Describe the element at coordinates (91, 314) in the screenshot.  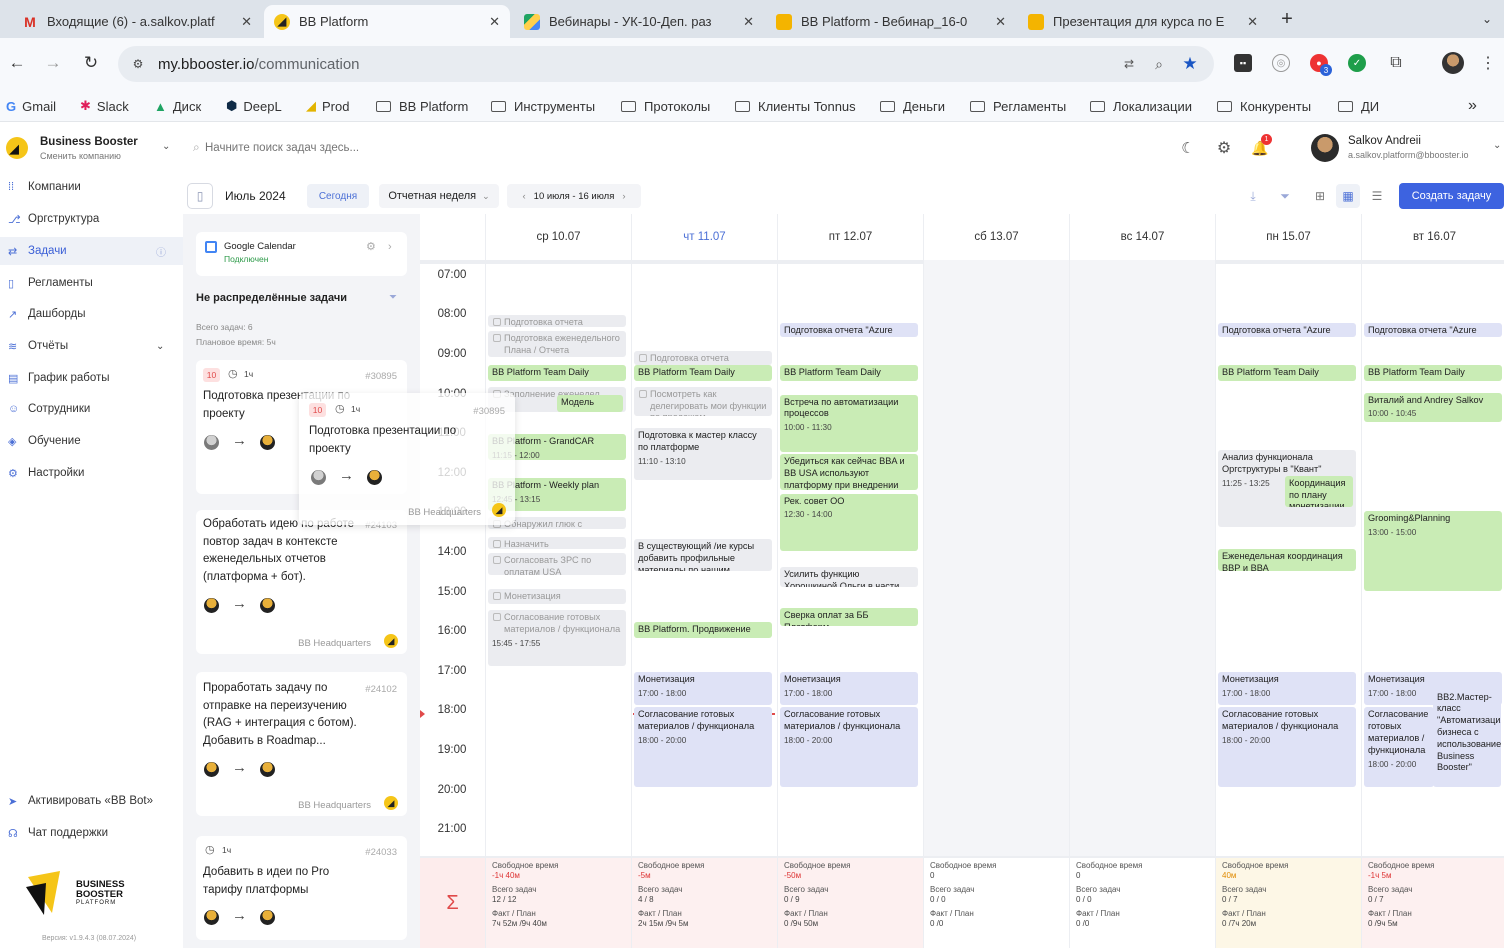
I see `nav-dashboards: ↗ Дашборды` at that location.